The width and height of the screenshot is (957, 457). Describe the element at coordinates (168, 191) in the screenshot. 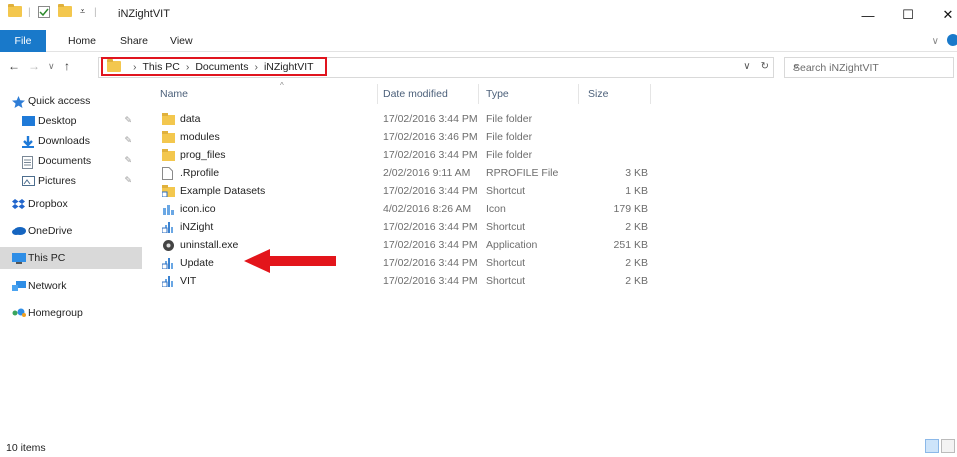

I see `folder-shortcut-icon` at that location.